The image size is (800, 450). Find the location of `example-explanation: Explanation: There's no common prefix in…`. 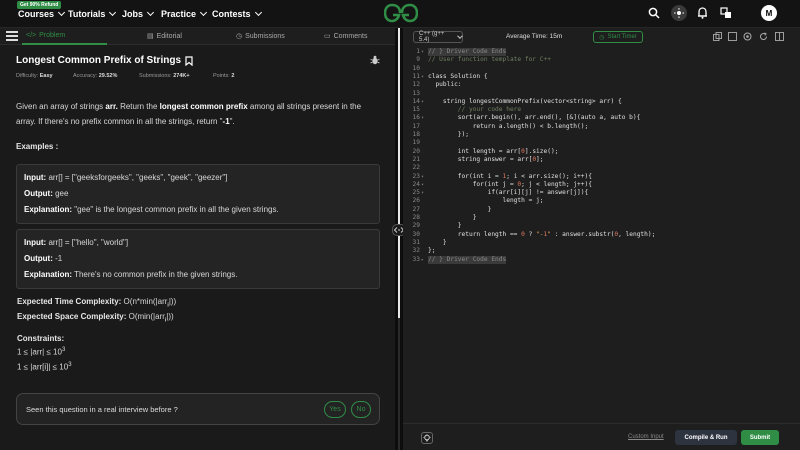

example-explanation: Explanation: There's no common prefix in… is located at coordinates (198, 275).